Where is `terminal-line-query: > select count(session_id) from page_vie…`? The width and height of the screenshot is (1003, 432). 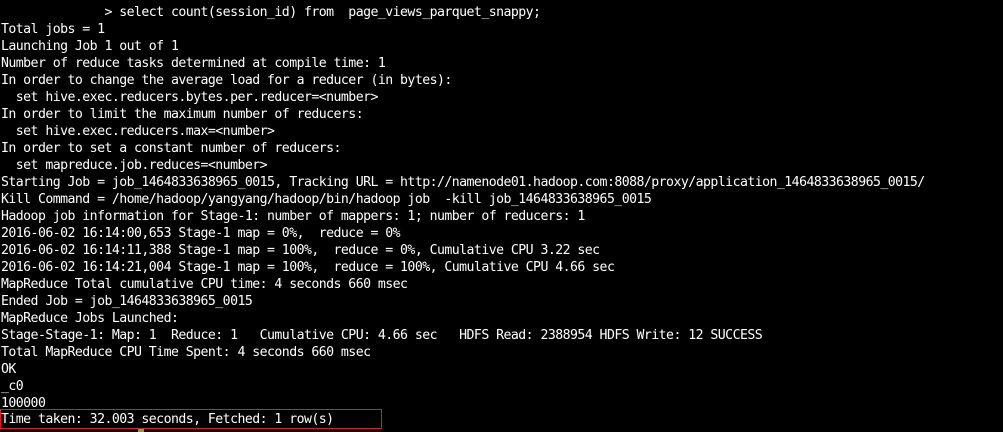
terminal-line-query: > select count(session_id) from page_vie… is located at coordinates (271, 12).